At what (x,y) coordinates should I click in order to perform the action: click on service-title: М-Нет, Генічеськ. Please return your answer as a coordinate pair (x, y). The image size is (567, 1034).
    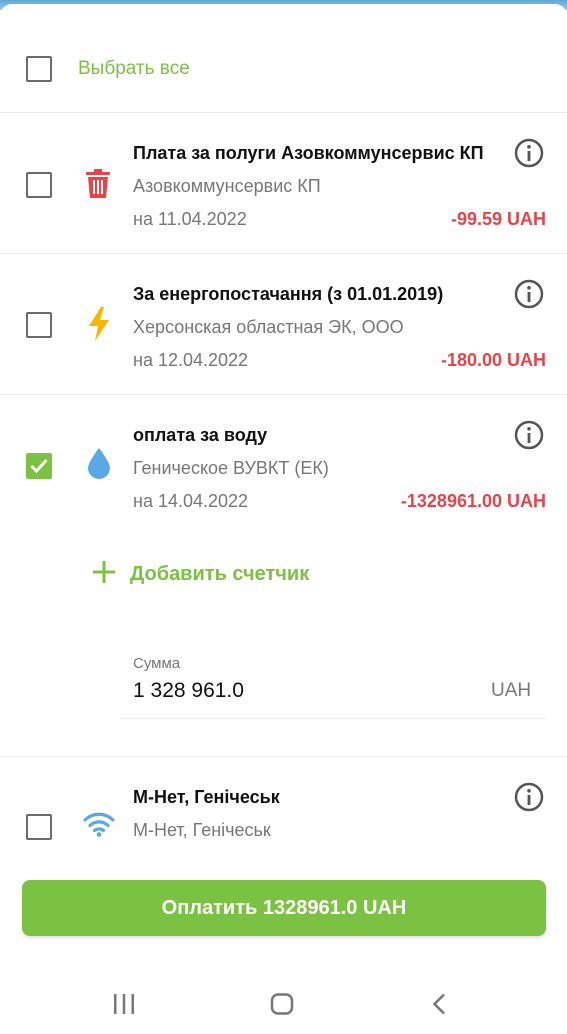
    Looking at the image, I should click on (206, 797).